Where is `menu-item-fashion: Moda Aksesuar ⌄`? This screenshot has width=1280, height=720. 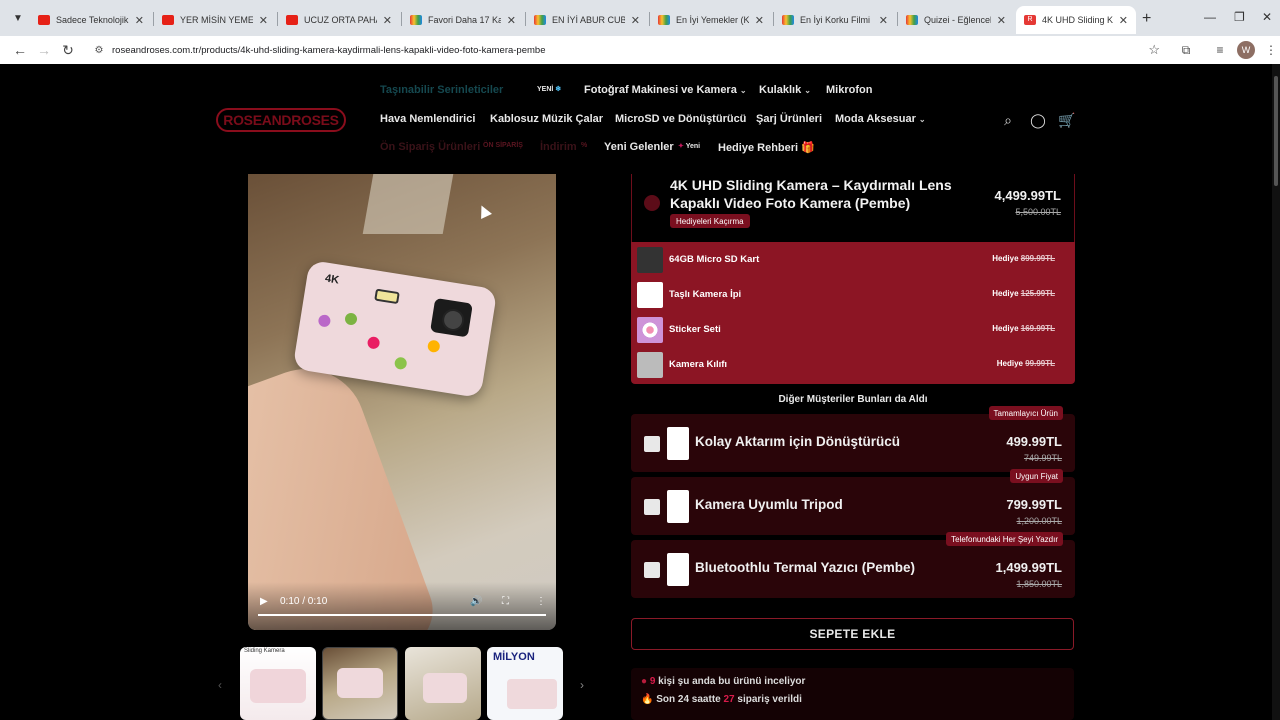
menu-item-fashion: Moda Aksesuar ⌄ is located at coordinates (880, 119).